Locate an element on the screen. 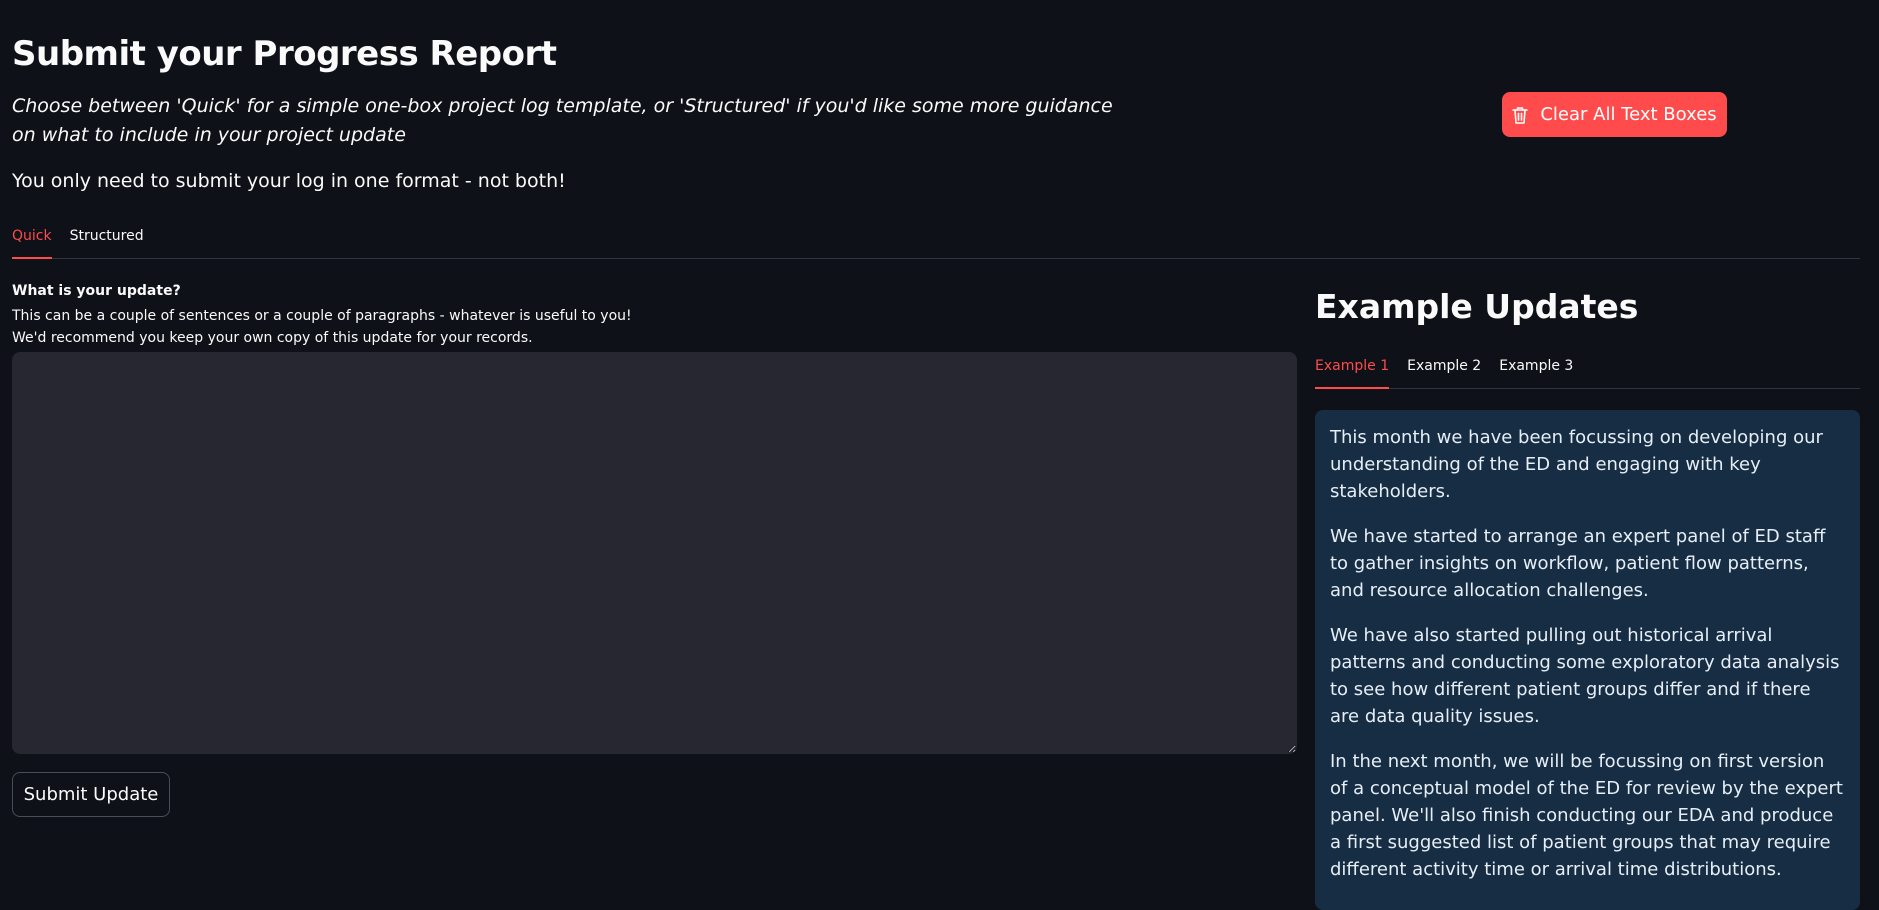 The width and height of the screenshot is (1879, 910). examples-heading: Example Updates is located at coordinates (1477, 306).